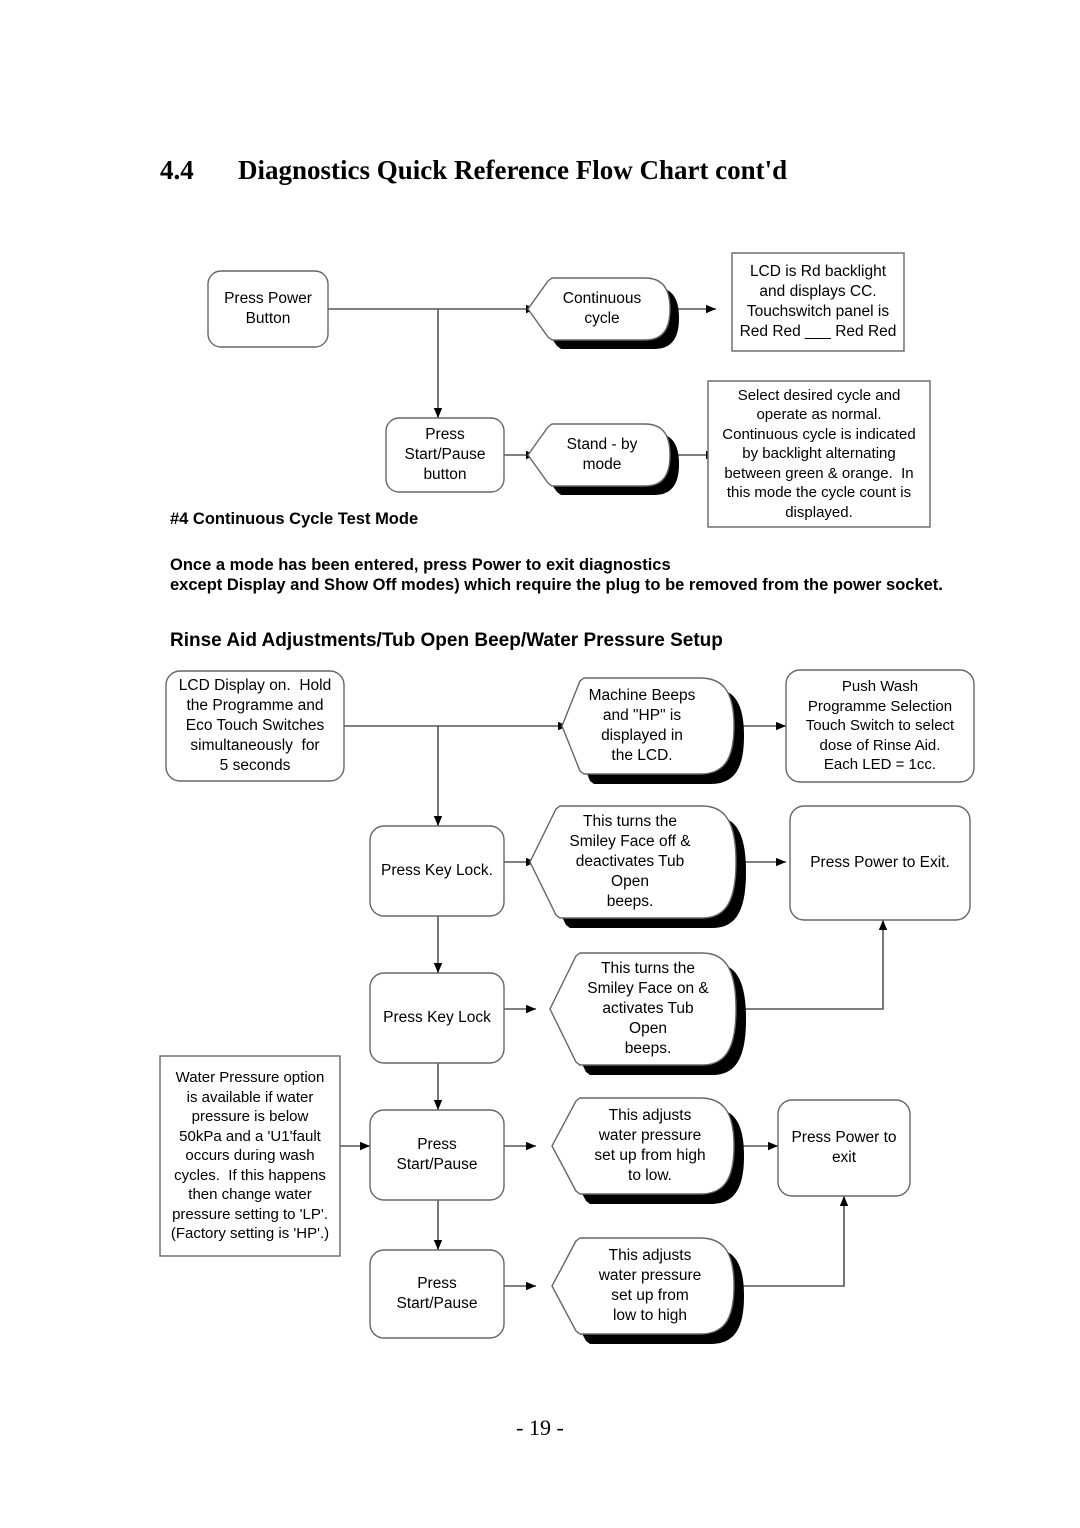 This screenshot has width=1080, height=1528. I want to click on node-press-power-to-exit-upper, so click(880, 863).